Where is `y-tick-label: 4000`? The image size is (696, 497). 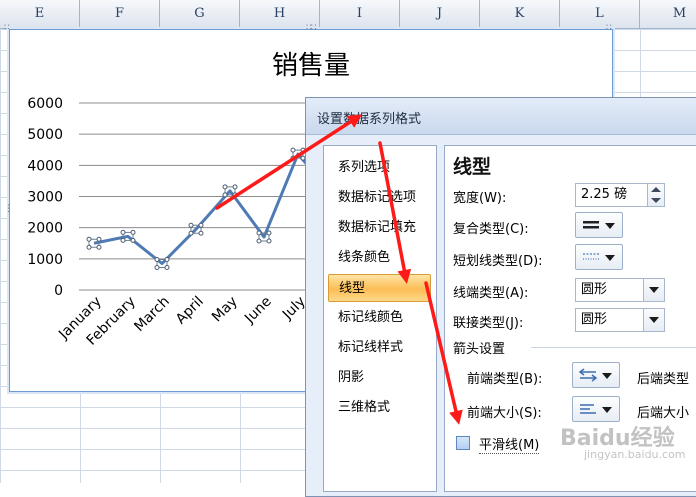
y-tick-label: 4000 is located at coordinates (45, 166).